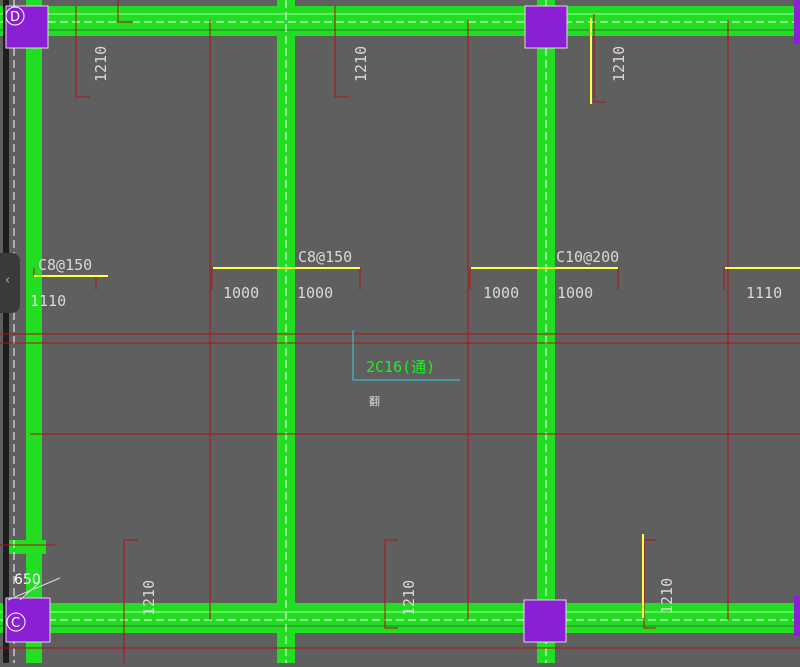  I want to click on beam-note-label: 翻, so click(374, 401).